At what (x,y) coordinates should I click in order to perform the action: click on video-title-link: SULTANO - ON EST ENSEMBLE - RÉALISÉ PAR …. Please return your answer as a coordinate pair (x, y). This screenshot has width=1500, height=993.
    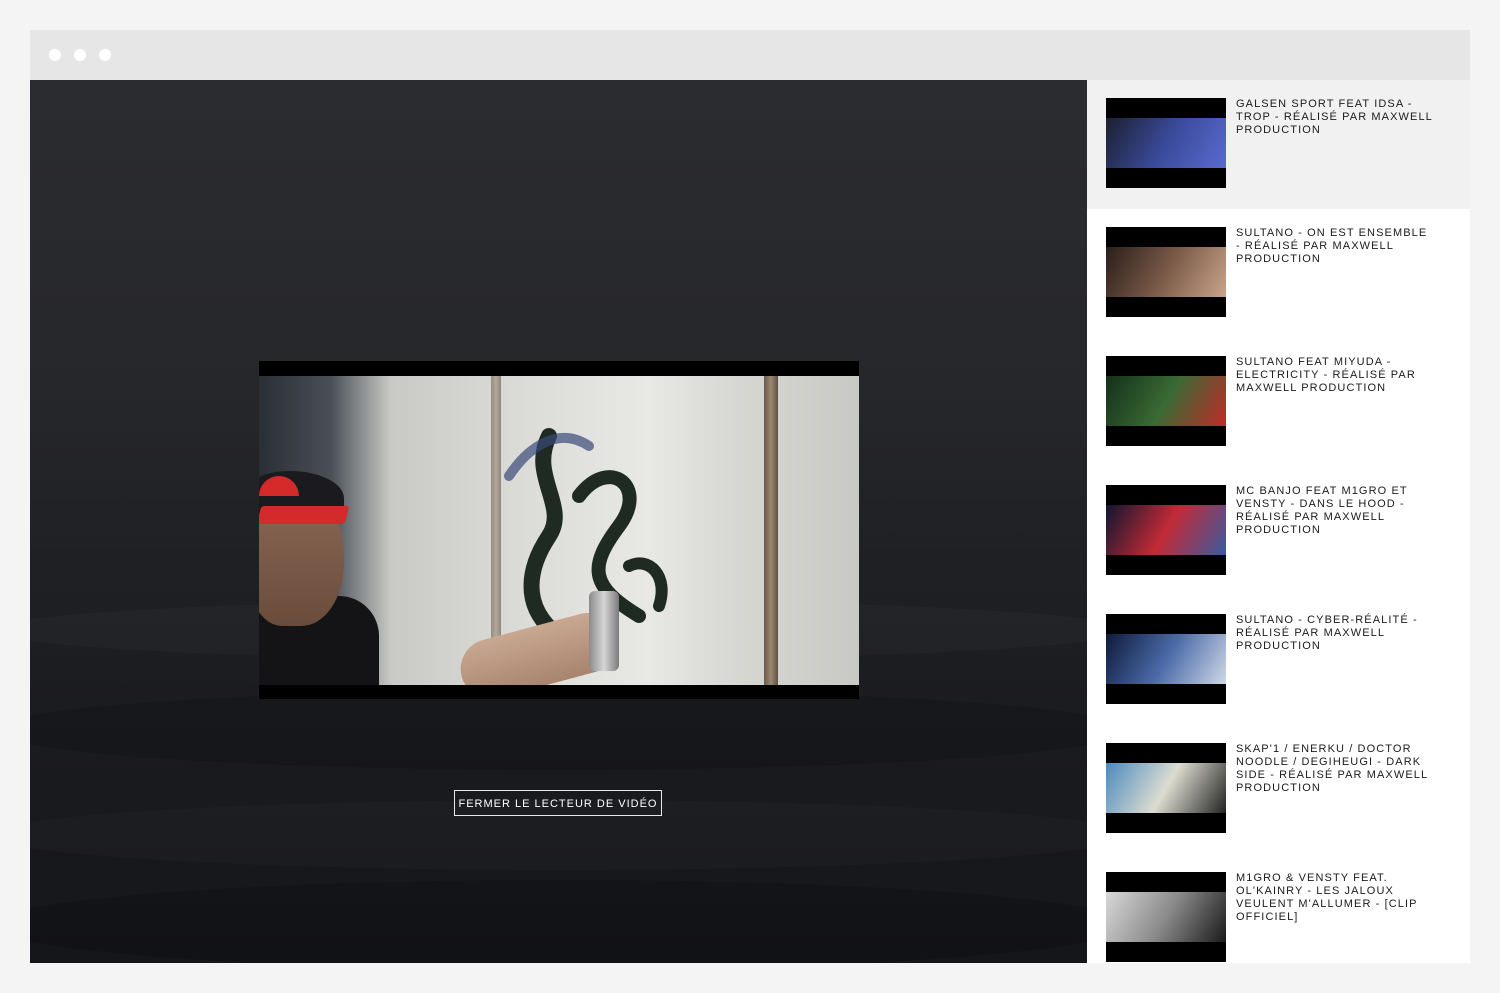
    Looking at the image, I should click on (1336, 246).